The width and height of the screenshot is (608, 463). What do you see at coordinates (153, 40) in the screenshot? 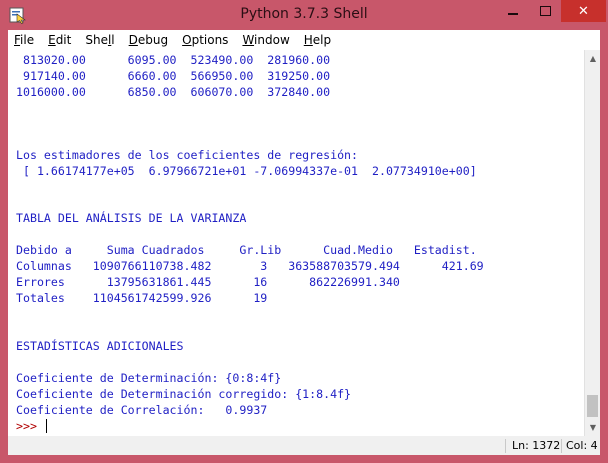
I see `menu-debug-label-post: ebug` at bounding box center [153, 40].